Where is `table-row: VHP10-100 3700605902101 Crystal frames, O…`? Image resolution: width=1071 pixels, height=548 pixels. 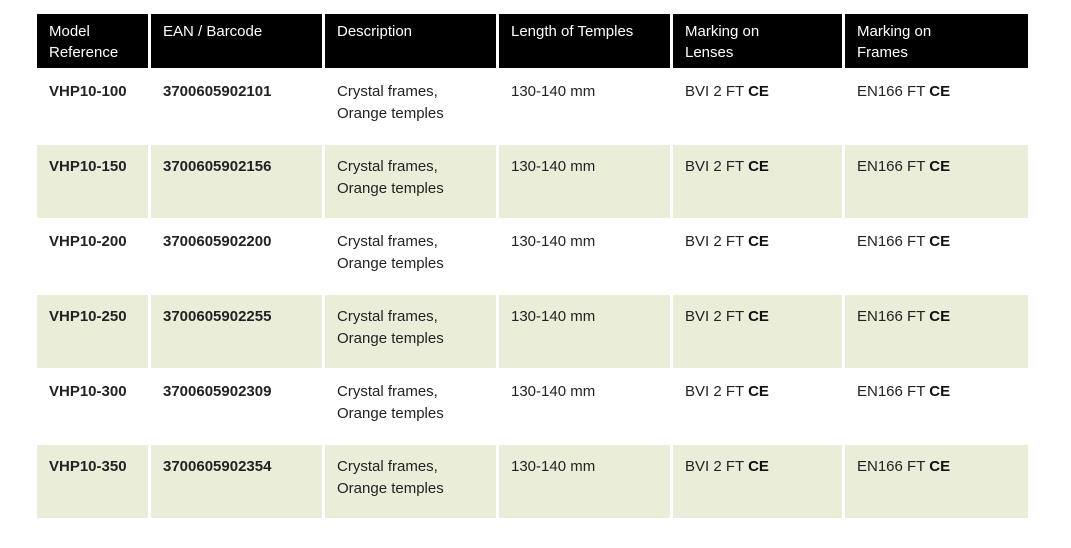 table-row: VHP10-100 3700605902101 Crystal frames, O… is located at coordinates (532, 106).